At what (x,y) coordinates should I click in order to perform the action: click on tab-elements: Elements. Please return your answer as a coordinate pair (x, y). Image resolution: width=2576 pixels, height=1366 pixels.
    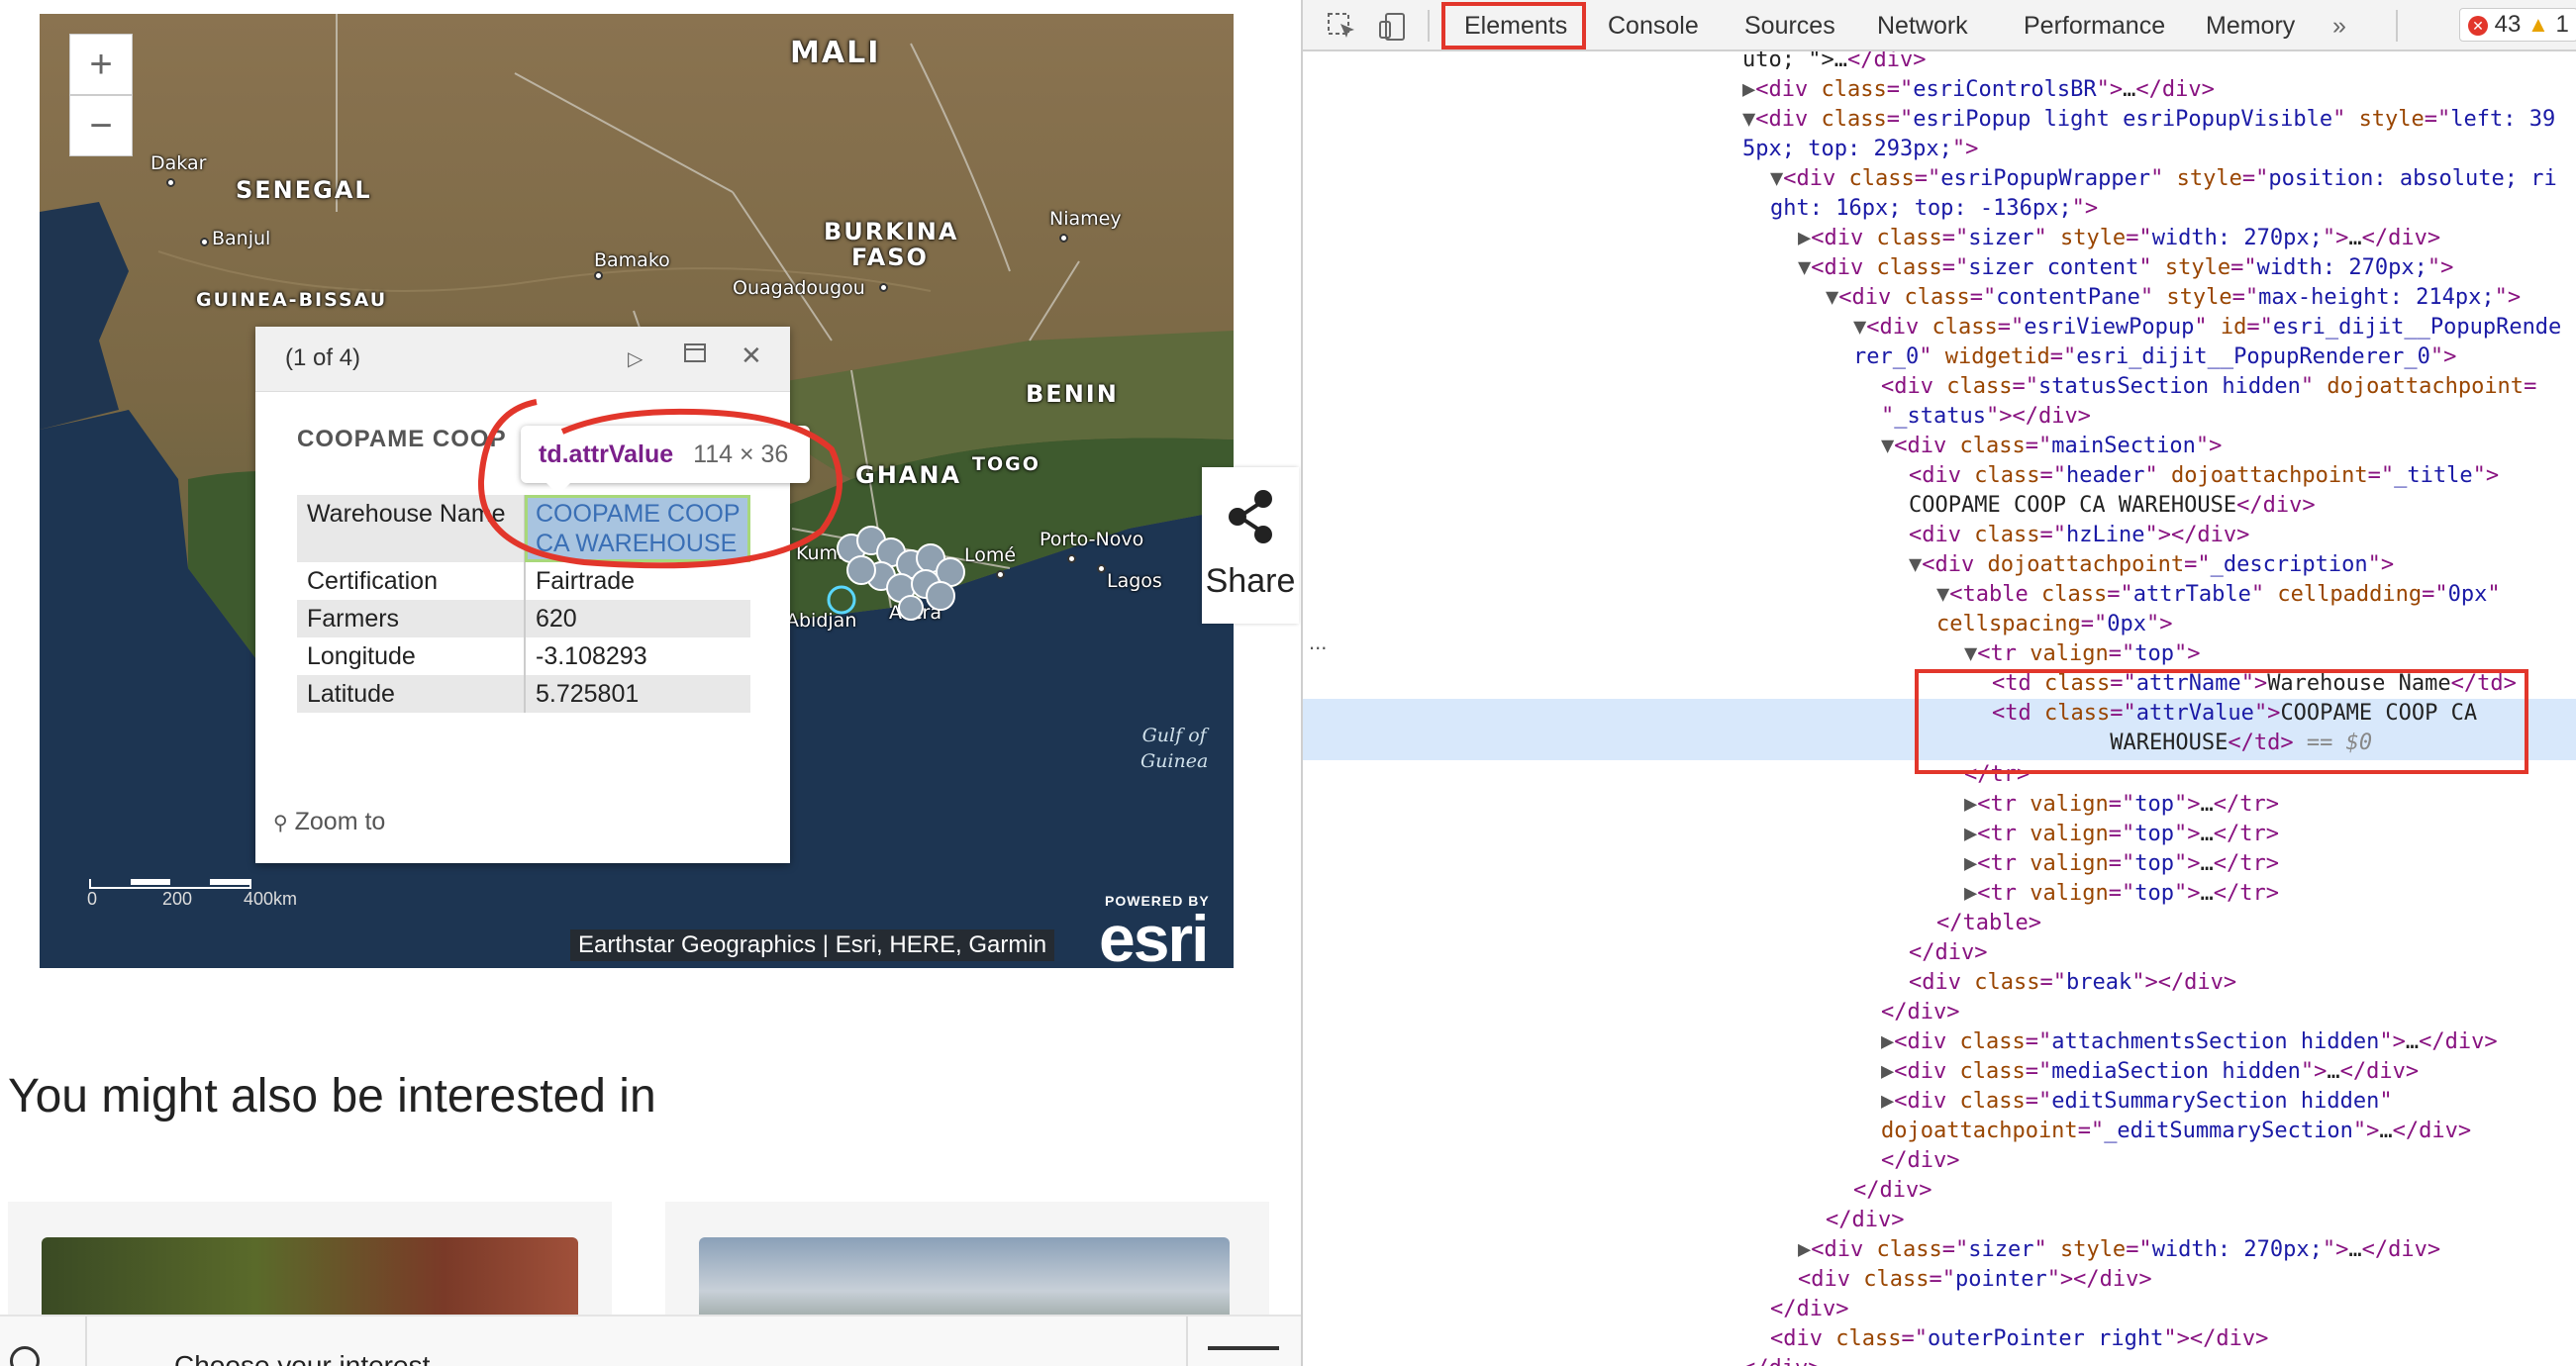
    Looking at the image, I should click on (1516, 27).